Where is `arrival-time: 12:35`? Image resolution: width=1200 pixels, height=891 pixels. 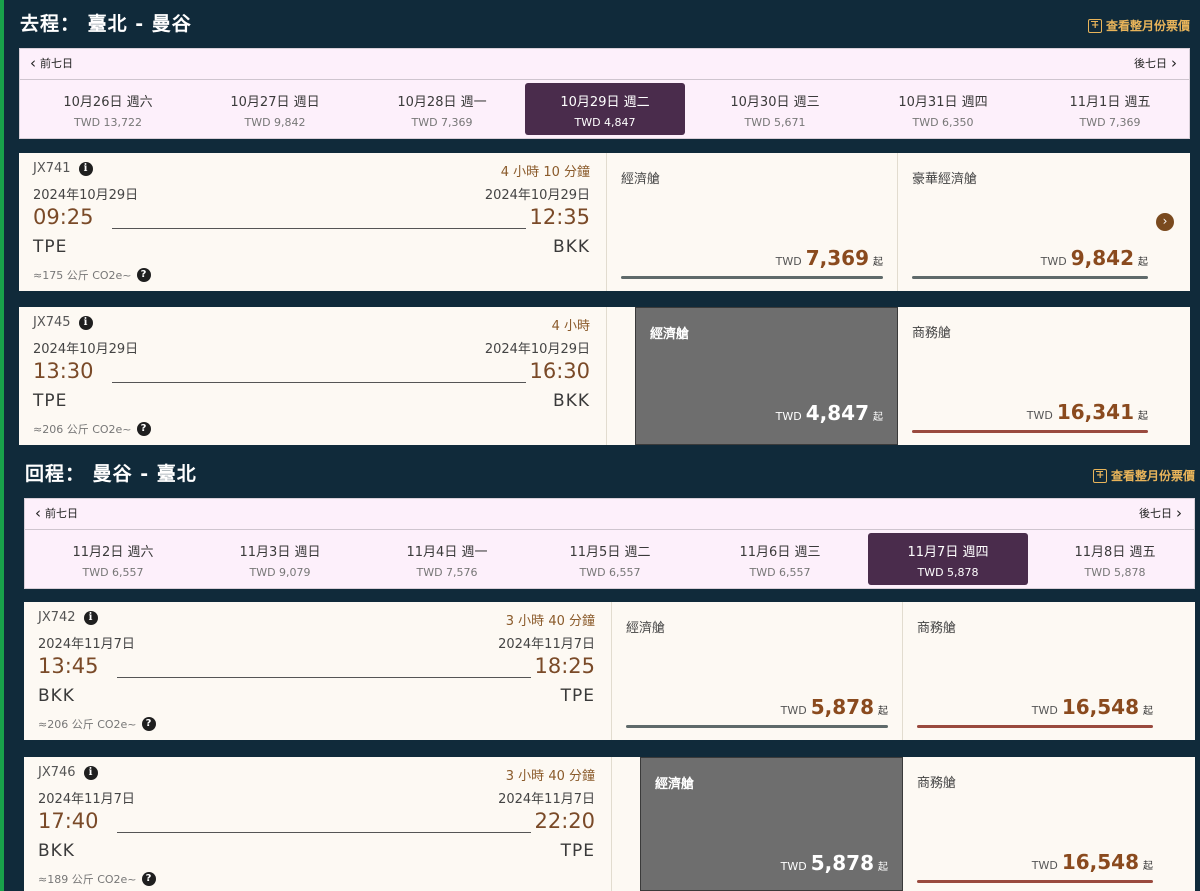
arrival-time: 12:35 is located at coordinates (559, 217).